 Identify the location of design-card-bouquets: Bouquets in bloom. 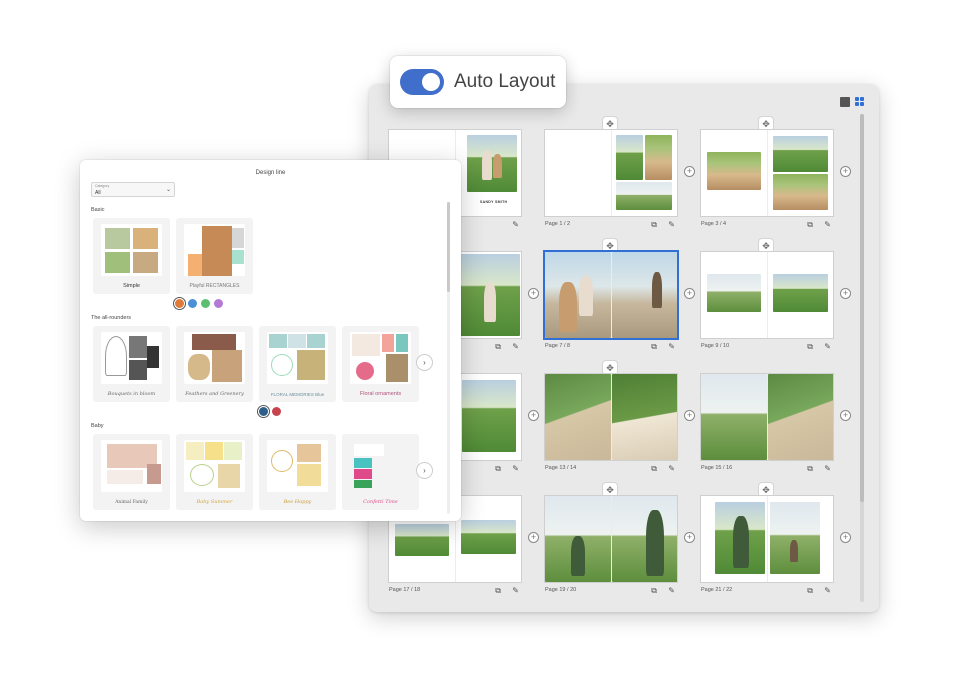
(131, 364).